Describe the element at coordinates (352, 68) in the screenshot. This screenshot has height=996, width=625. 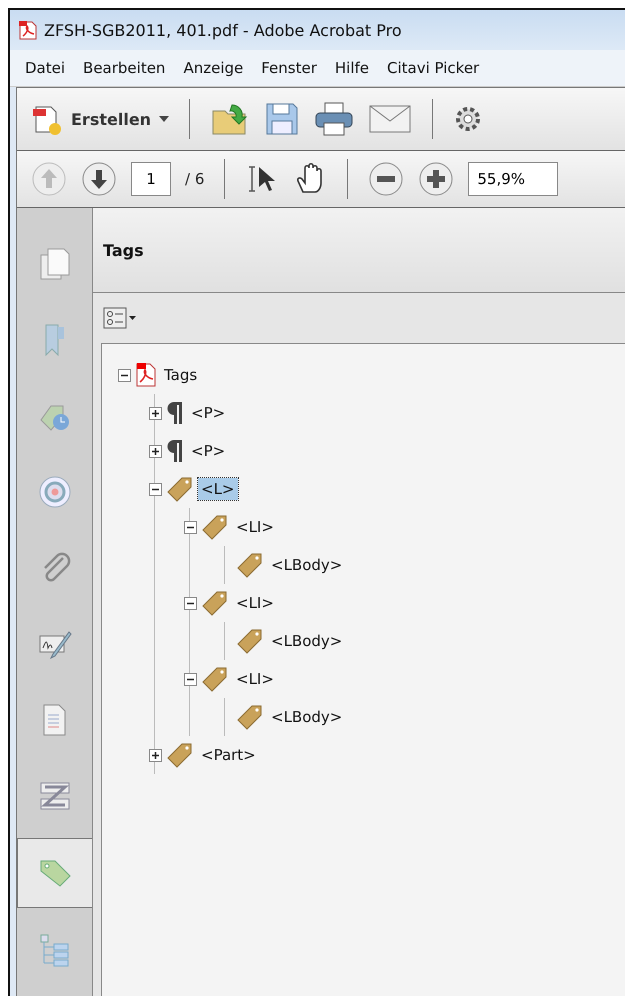
I see `menu-item: Hilfe` at that location.